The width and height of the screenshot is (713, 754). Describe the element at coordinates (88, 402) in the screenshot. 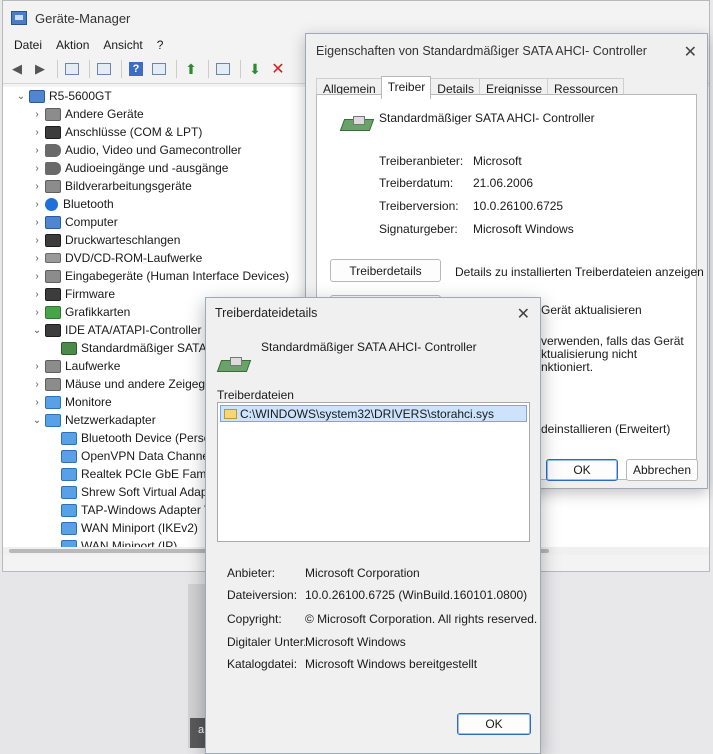

I see `tree-item-label: Monitore` at that location.